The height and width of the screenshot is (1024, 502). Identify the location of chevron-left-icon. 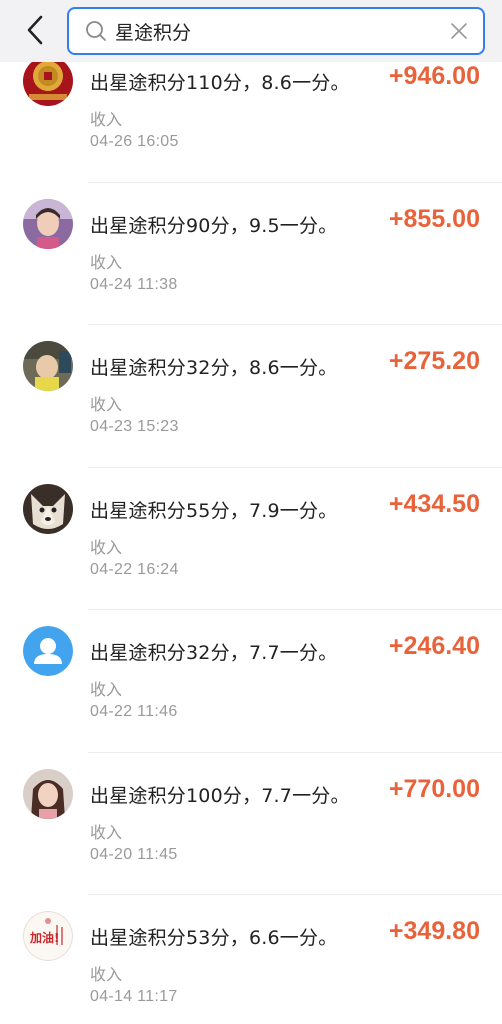
(35, 30).